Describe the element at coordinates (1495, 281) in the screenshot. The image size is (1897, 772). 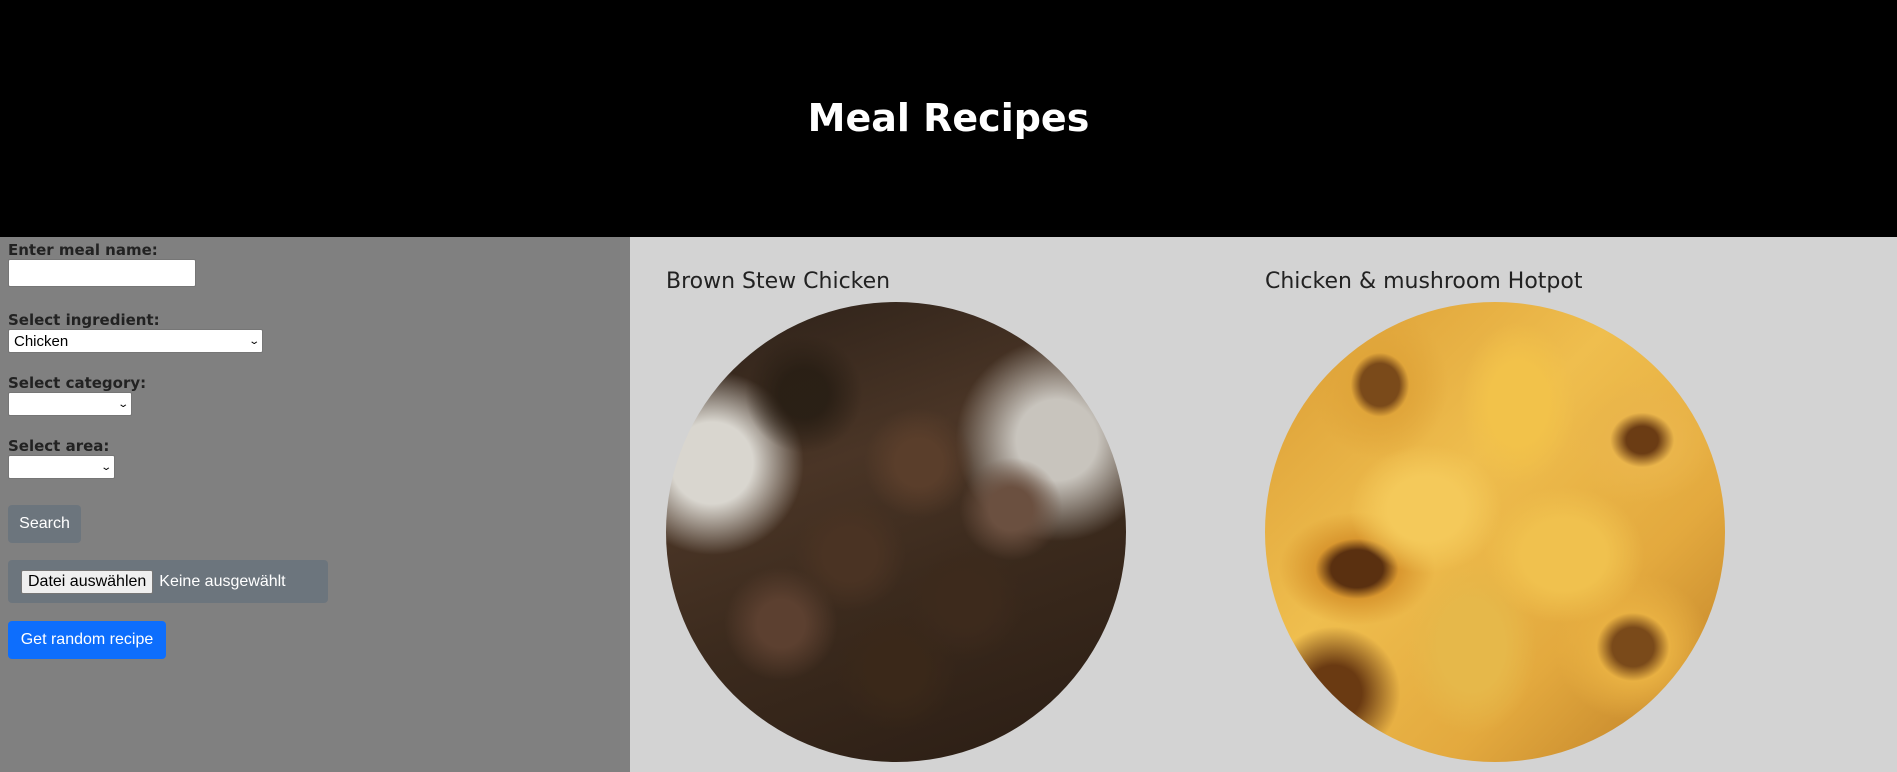
I see `recipe-title: Chicken & mushroom Hotpot` at that location.